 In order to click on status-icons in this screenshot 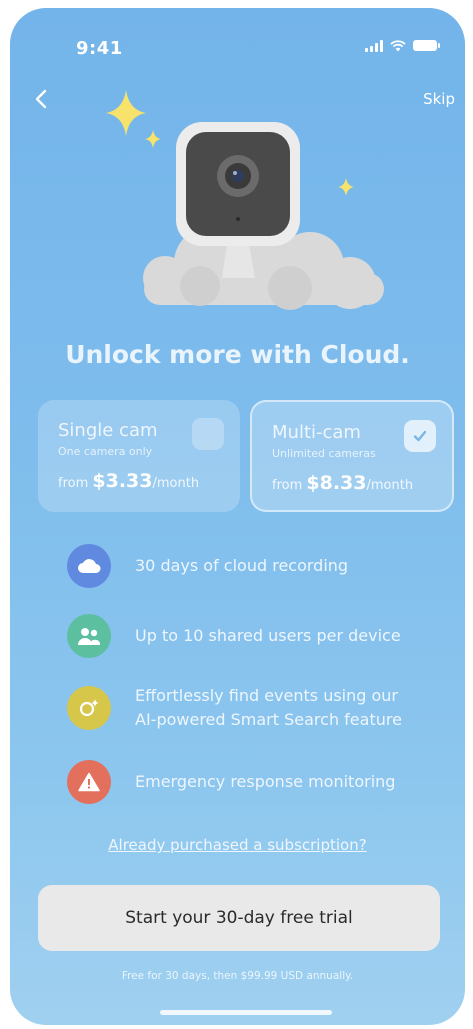, I will do `click(402, 46)`.